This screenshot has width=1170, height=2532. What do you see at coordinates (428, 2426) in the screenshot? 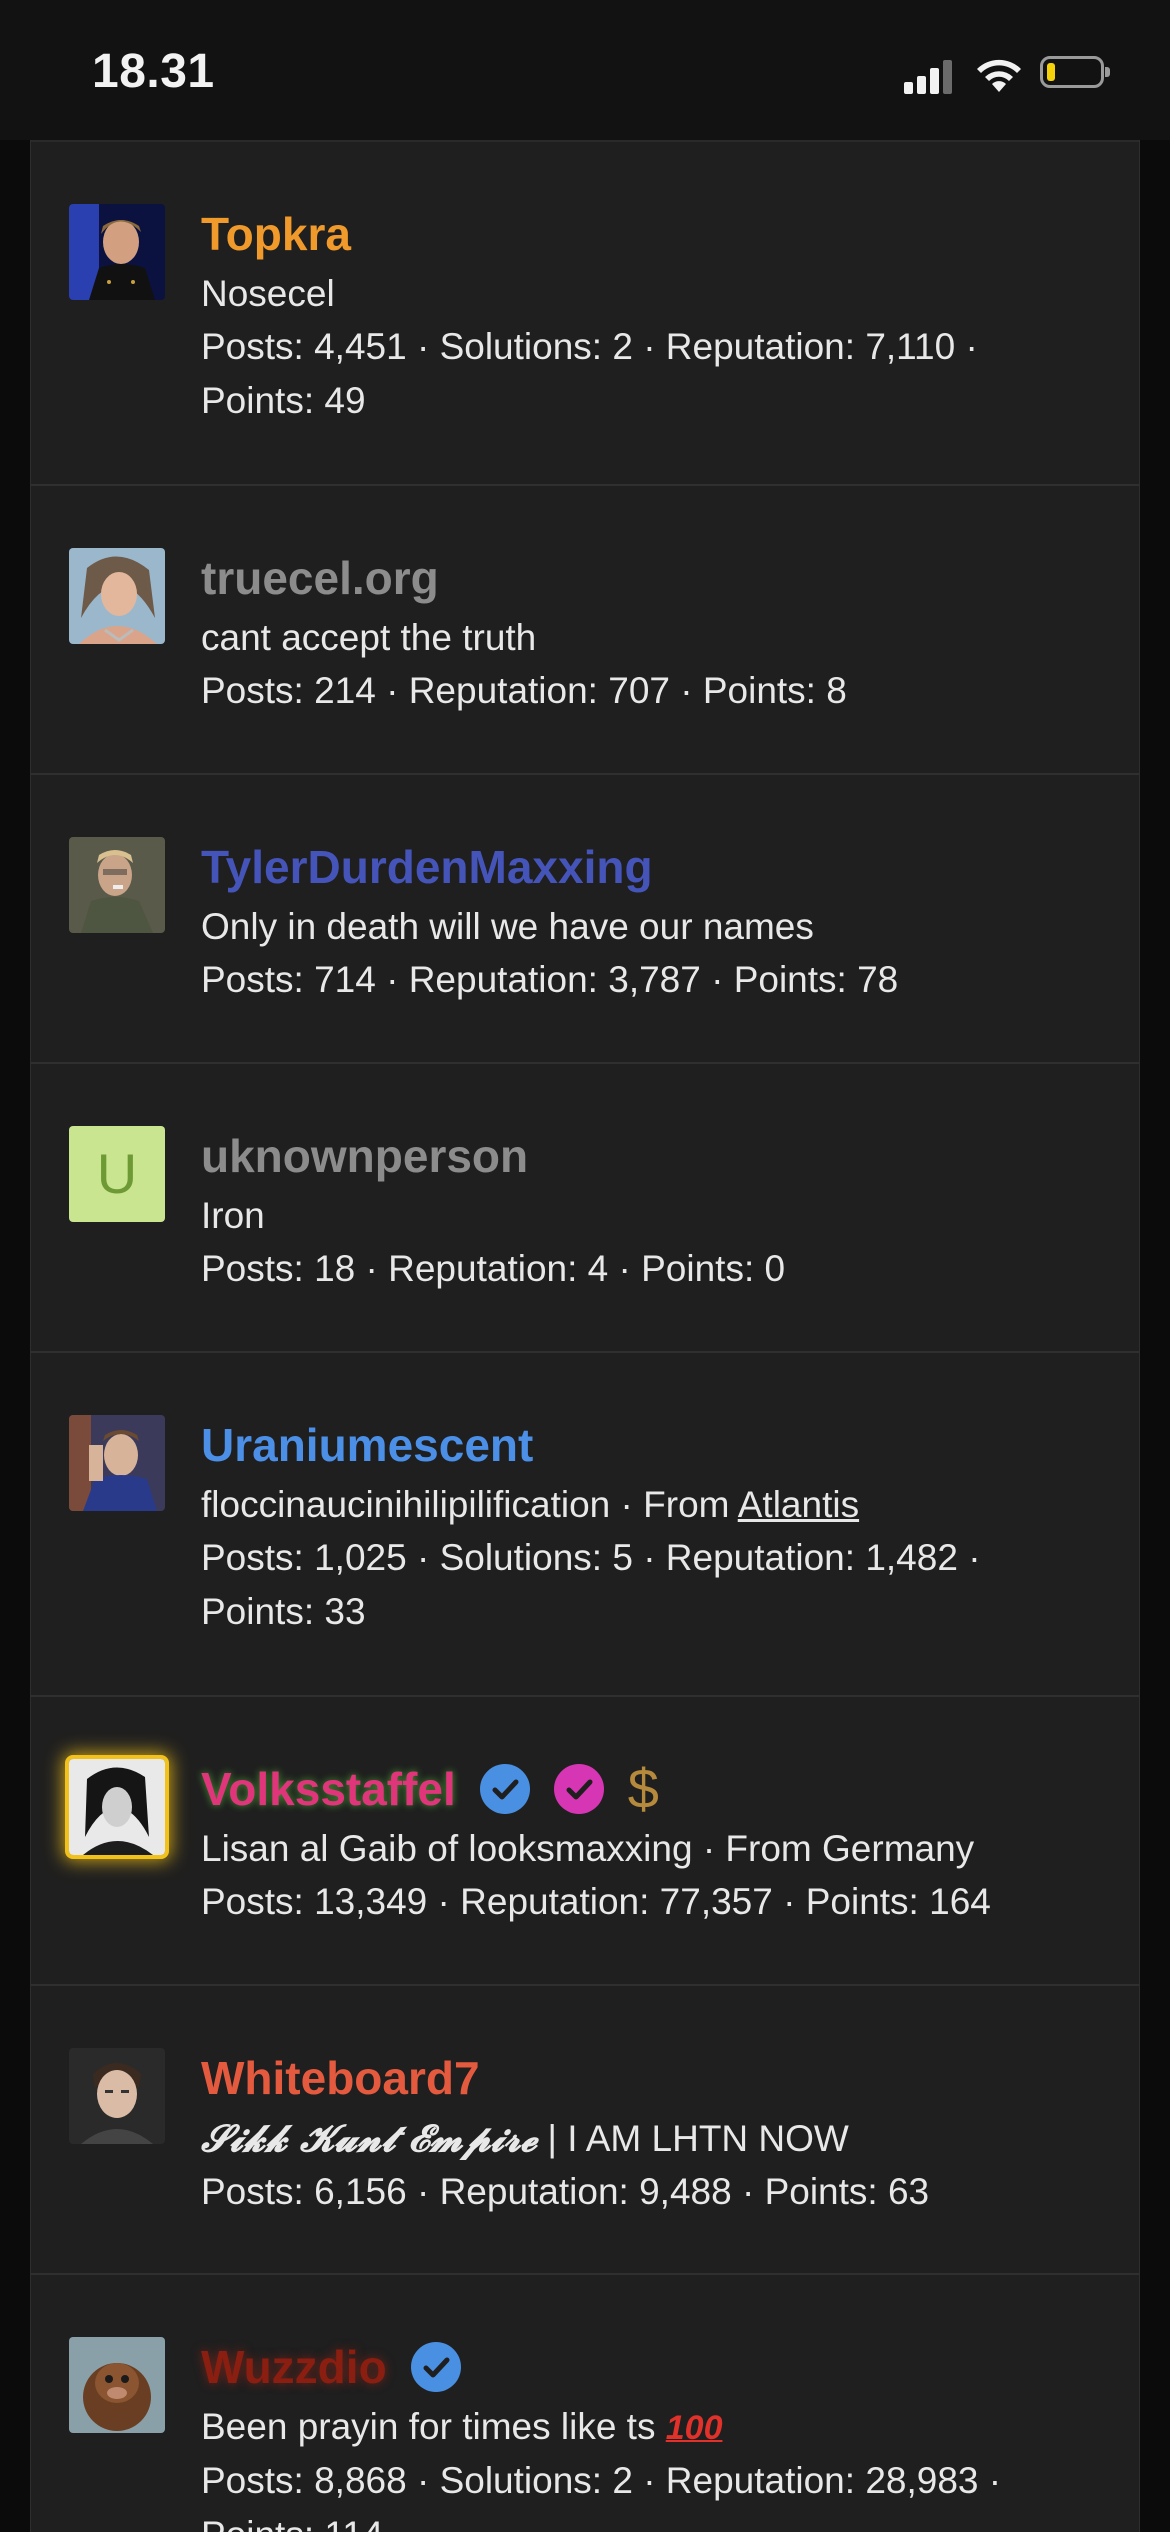
I see `member-title-text: Been prayin for times like ts` at bounding box center [428, 2426].